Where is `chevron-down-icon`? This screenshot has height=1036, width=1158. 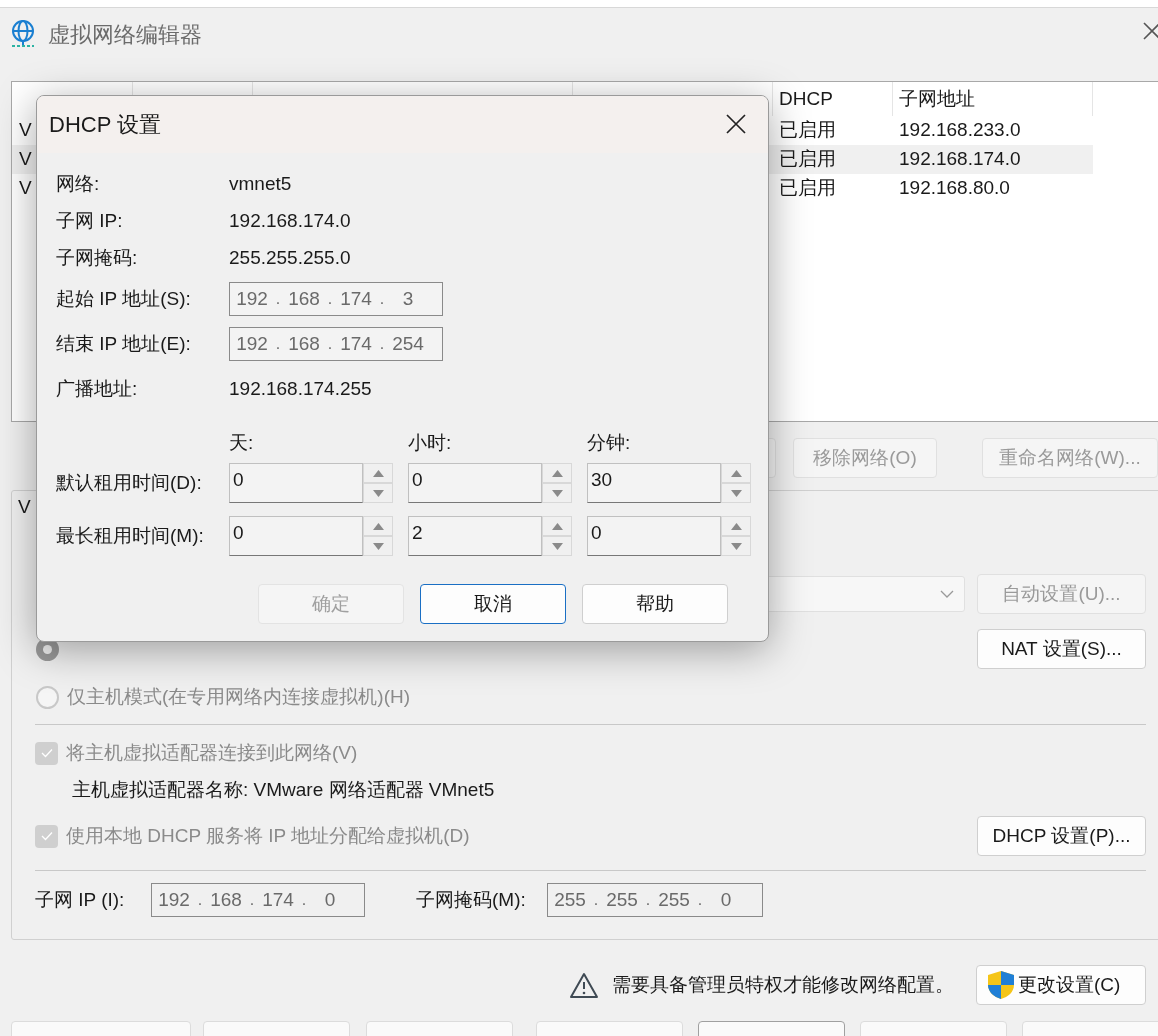 chevron-down-icon is located at coordinates (947, 594).